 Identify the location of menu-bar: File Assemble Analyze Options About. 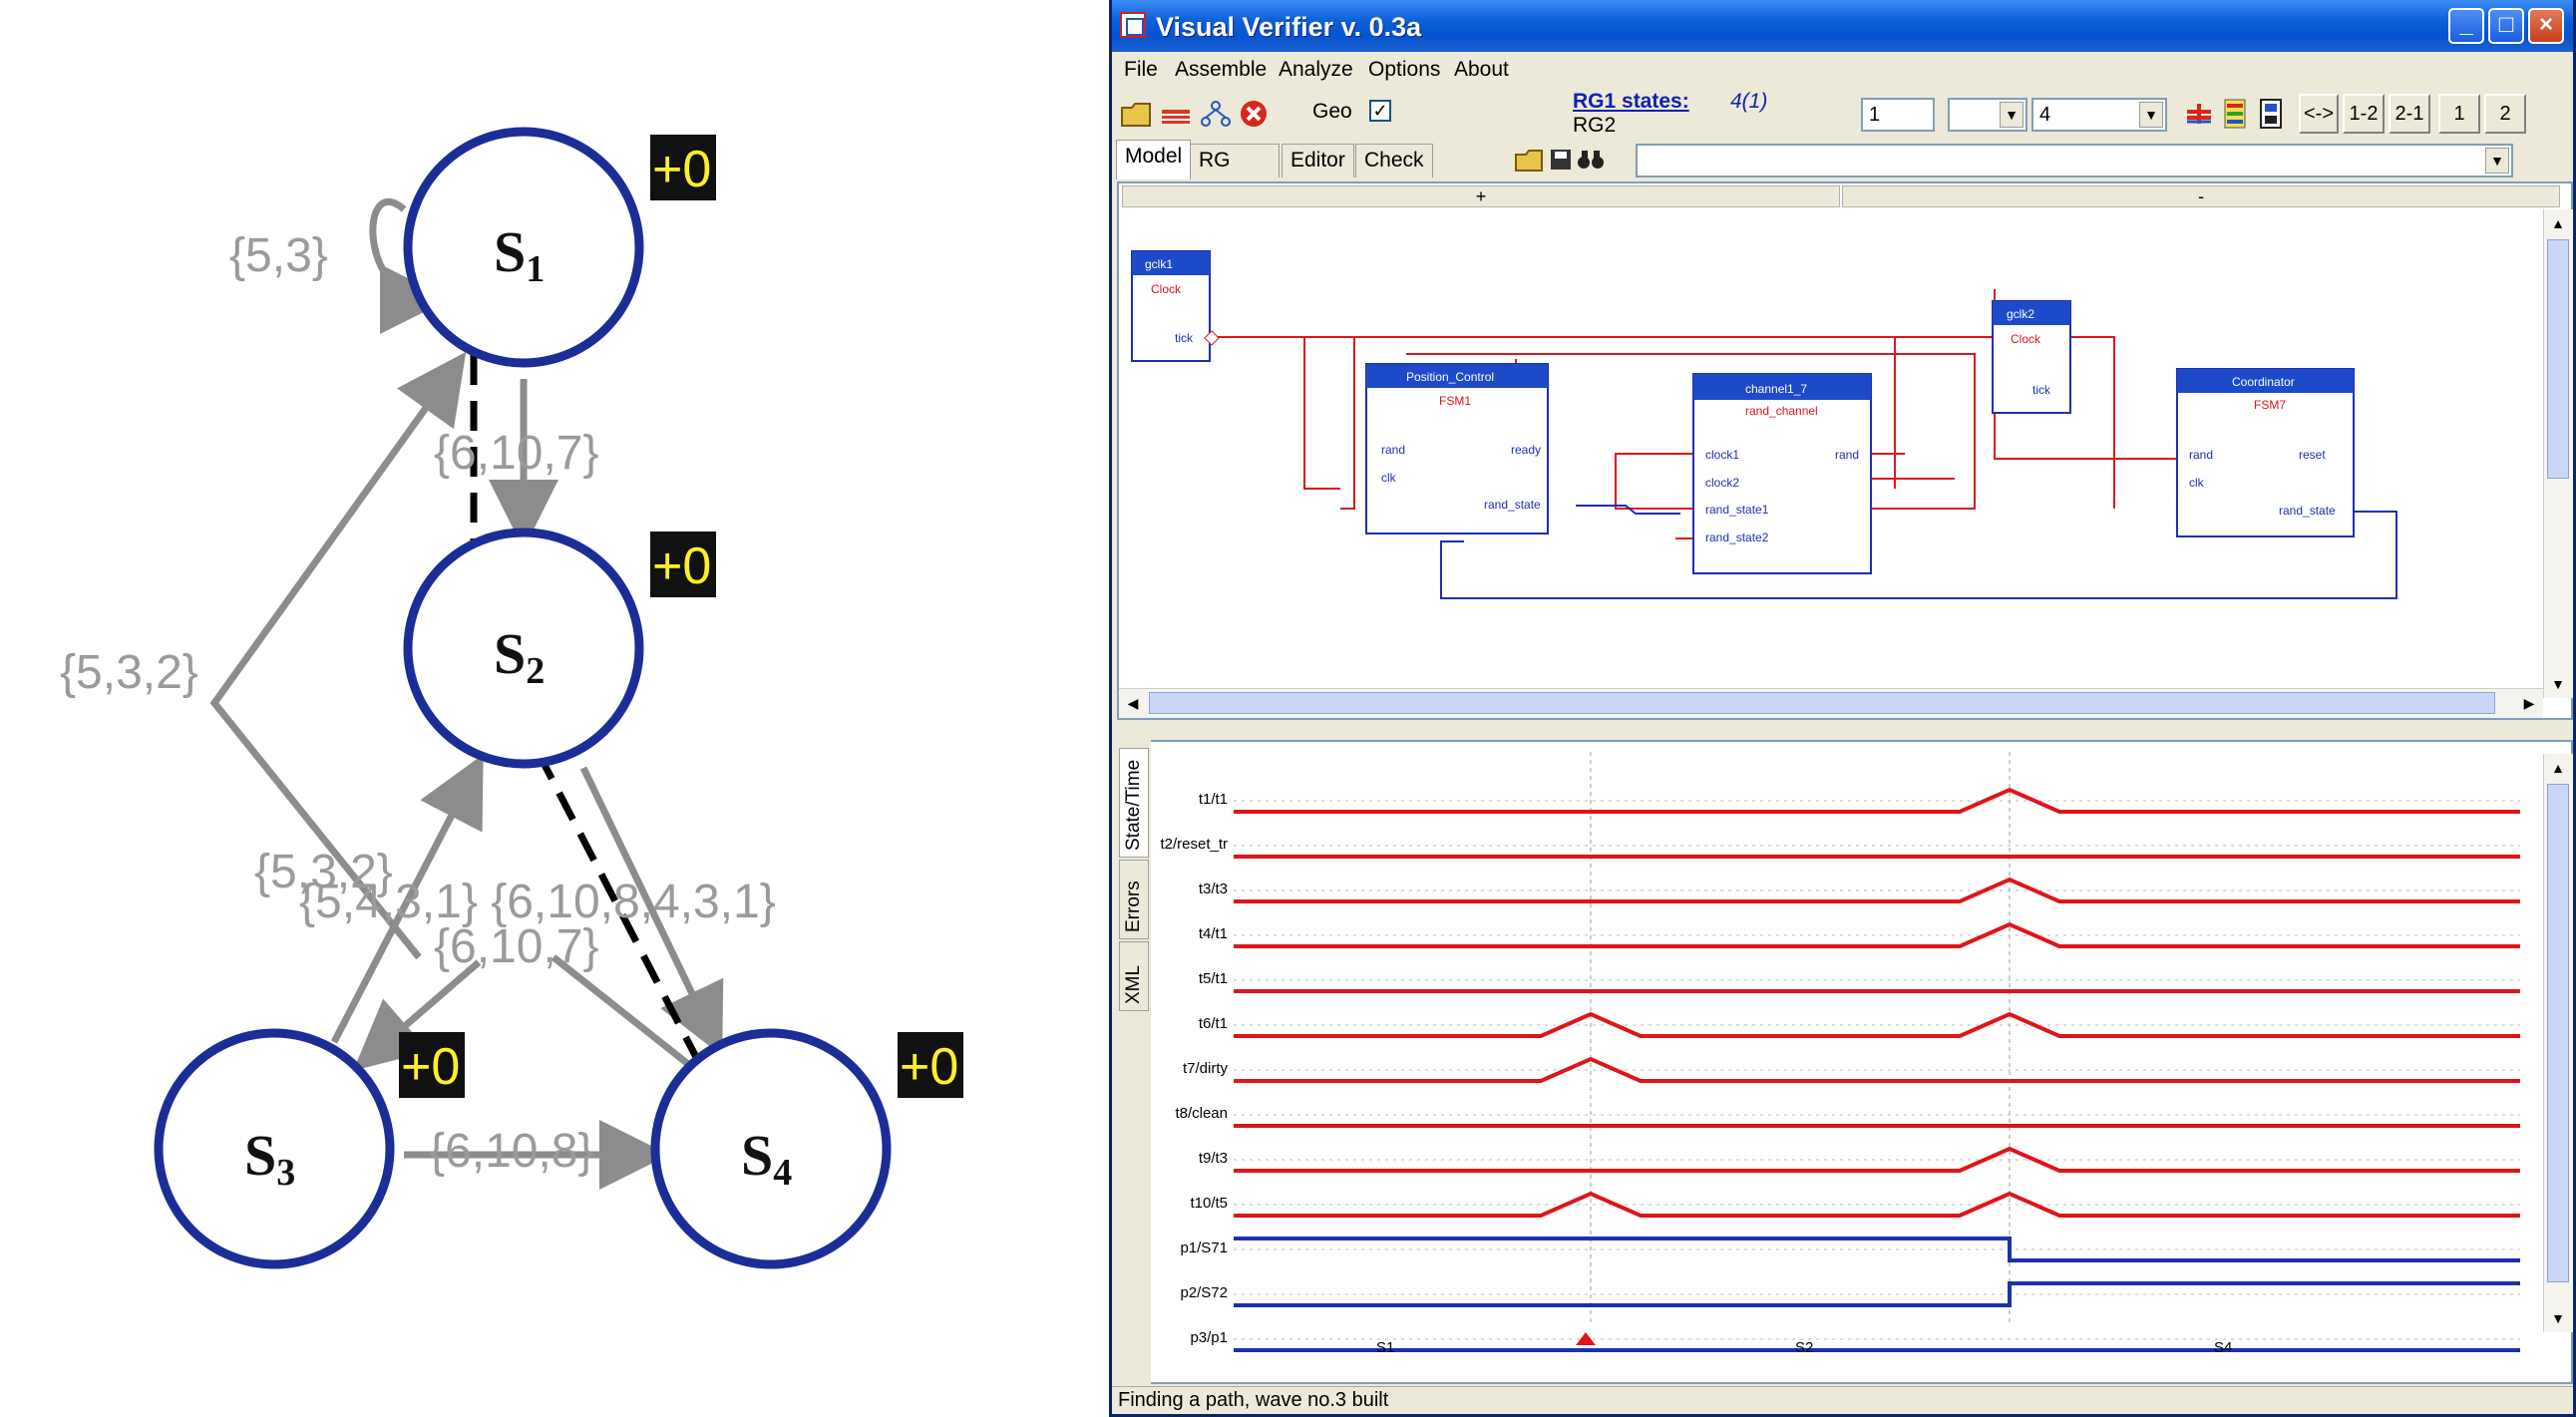
(1842, 69).